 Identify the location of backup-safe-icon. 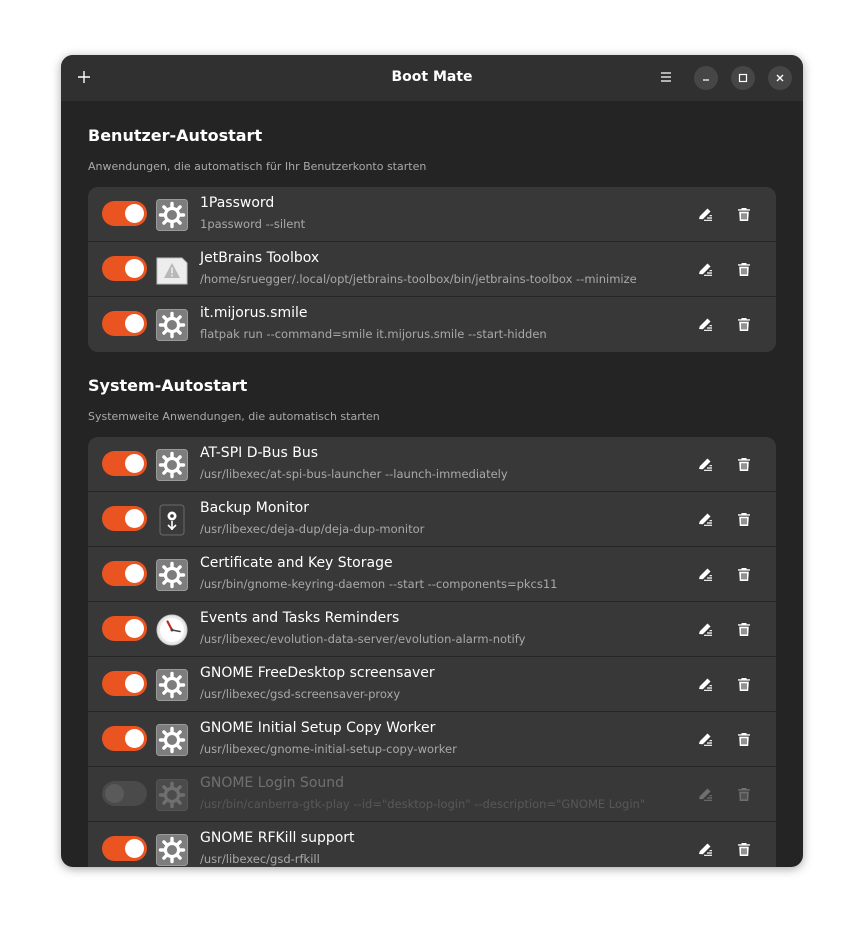
(172, 520).